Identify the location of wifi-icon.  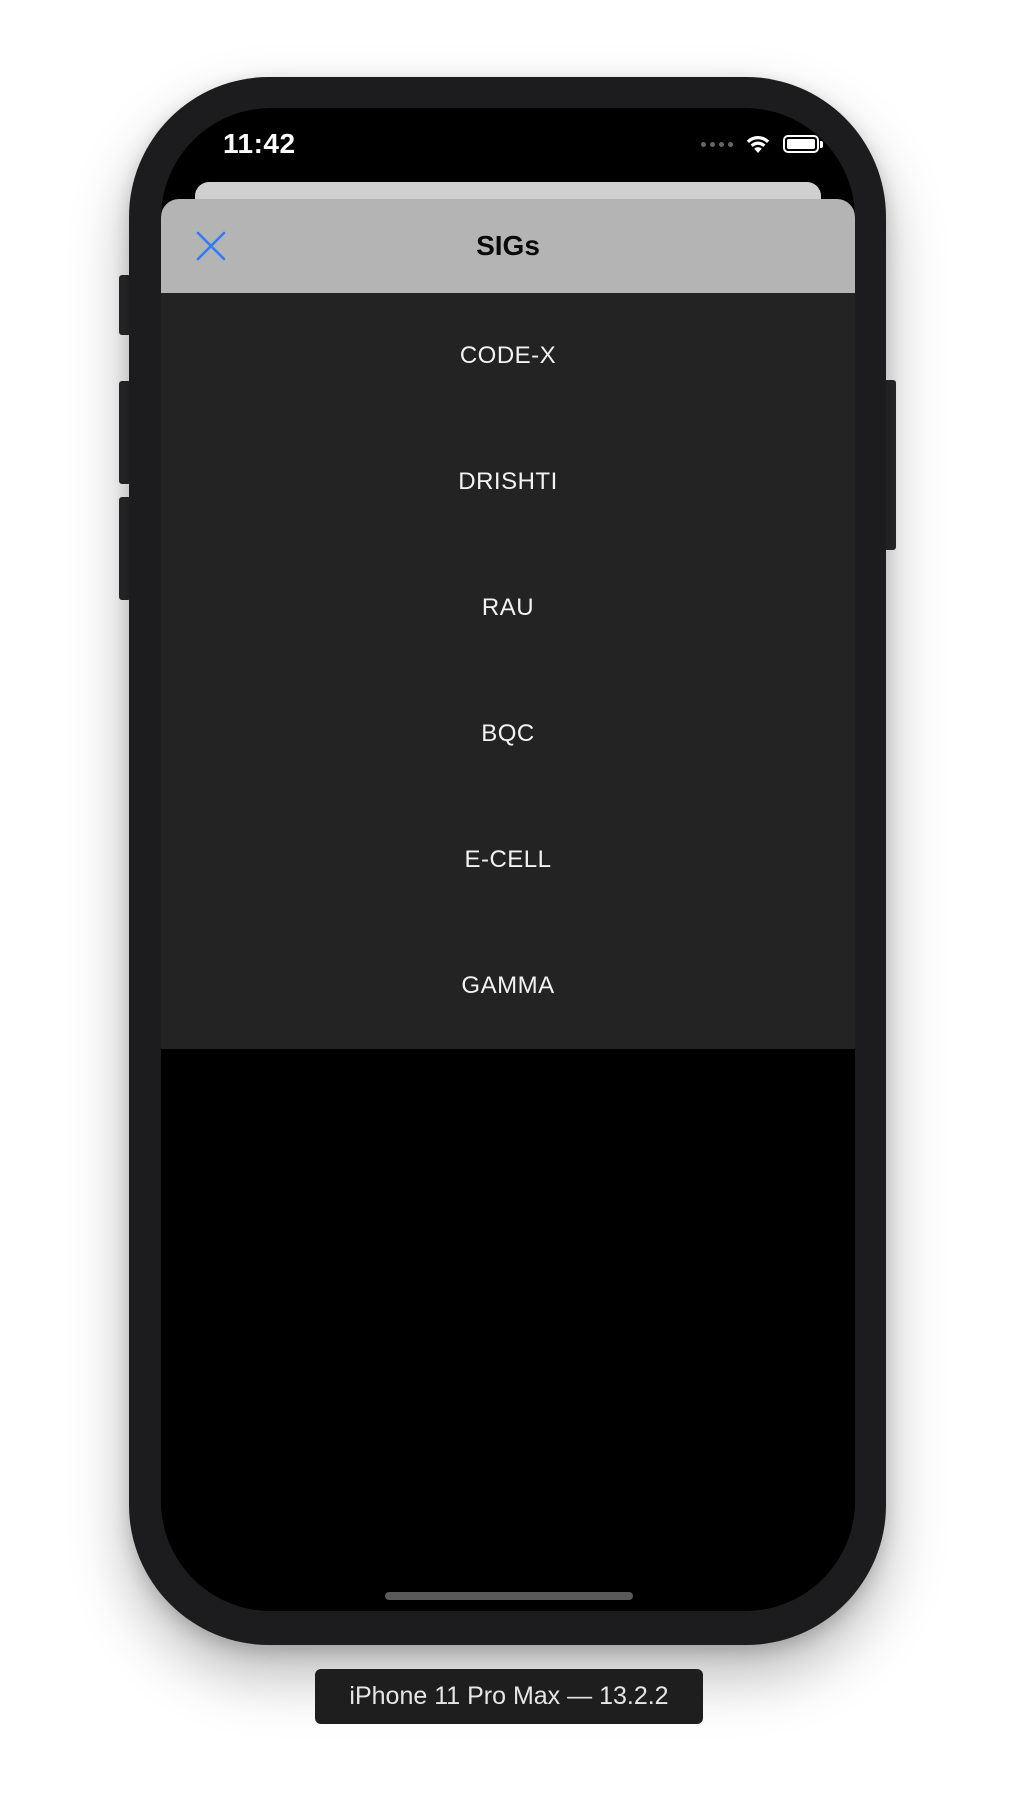
(758, 144).